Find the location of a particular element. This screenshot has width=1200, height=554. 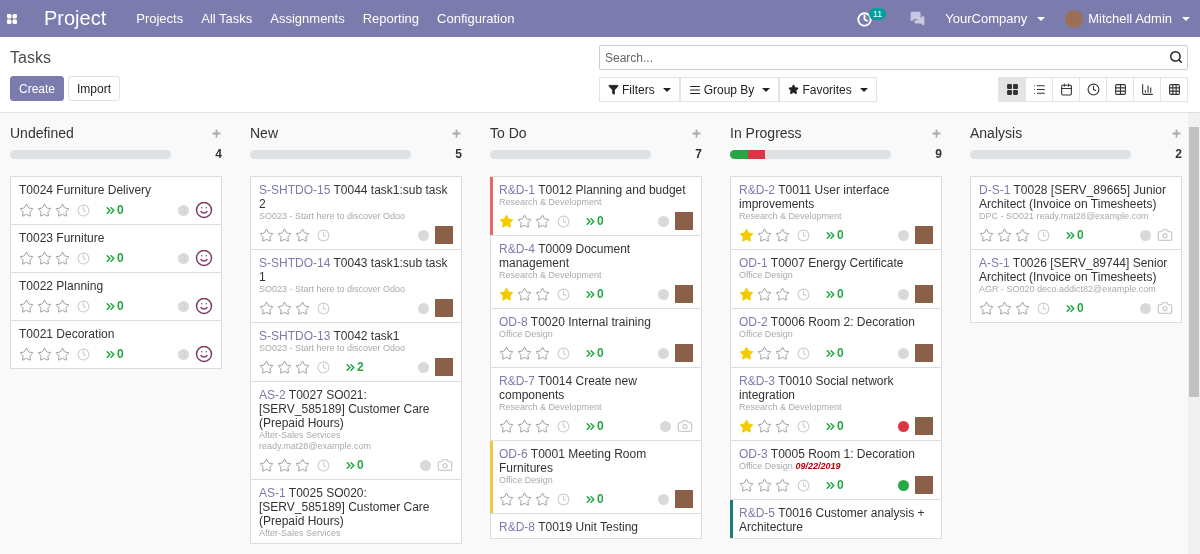

menu-item: Configuration is located at coordinates (476, 18).